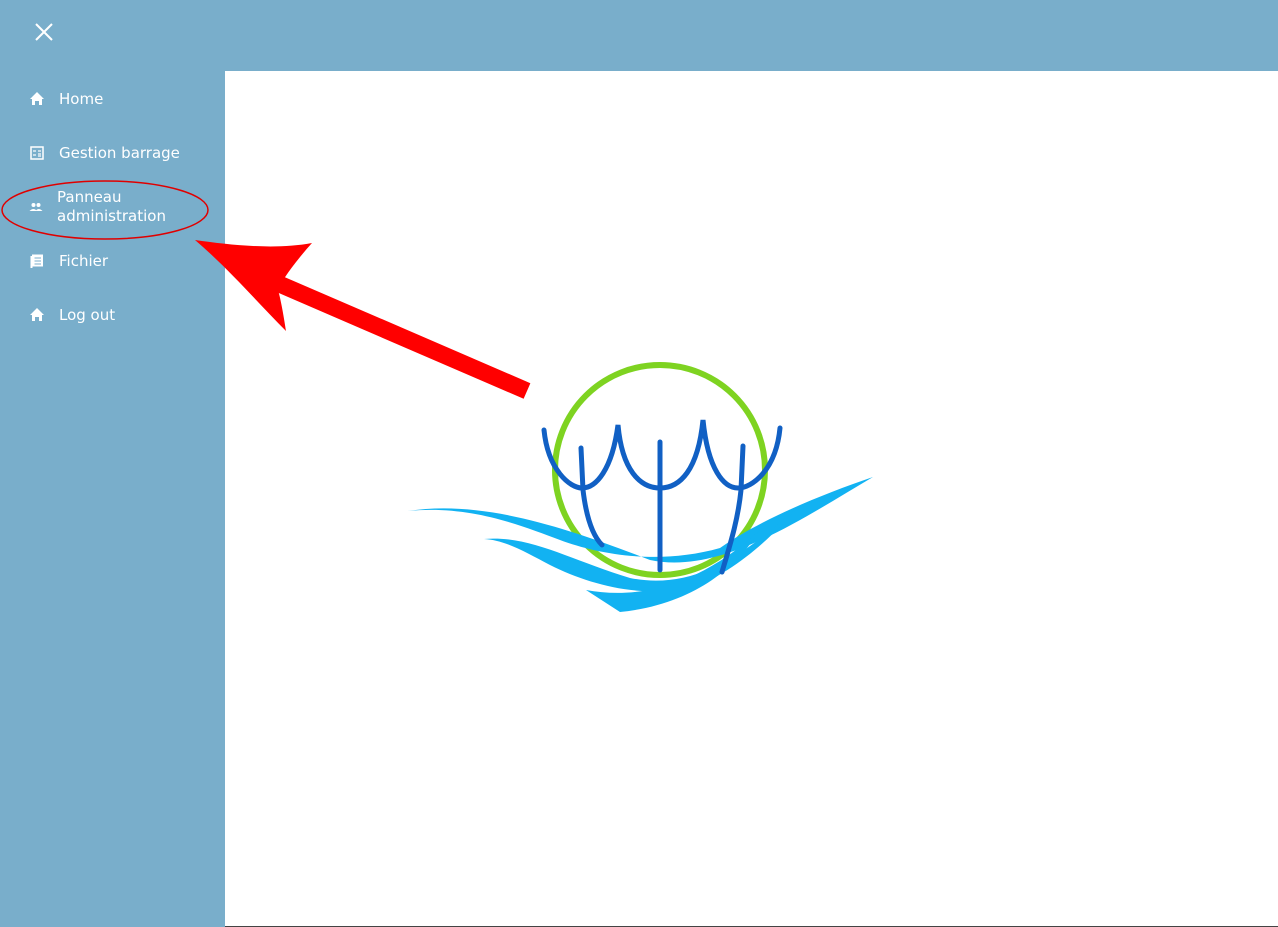 Image resolution: width=1278 pixels, height=927 pixels. I want to click on sidebar-item-log-out: Log out, so click(112, 315).